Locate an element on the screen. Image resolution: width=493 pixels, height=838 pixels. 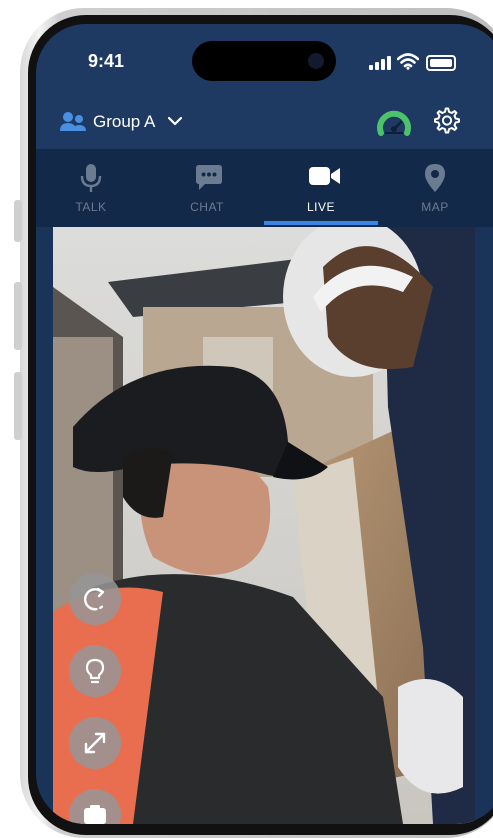
flashlight-button is located at coordinates (95, 671).